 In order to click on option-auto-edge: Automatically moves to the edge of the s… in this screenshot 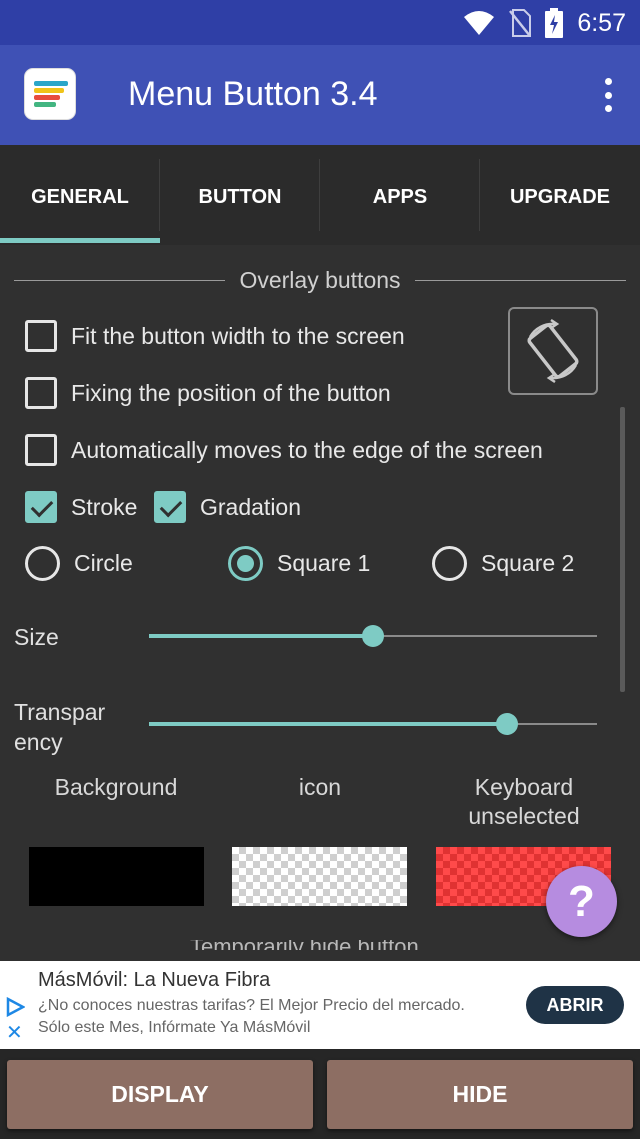, I will do `click(284, 450)`.